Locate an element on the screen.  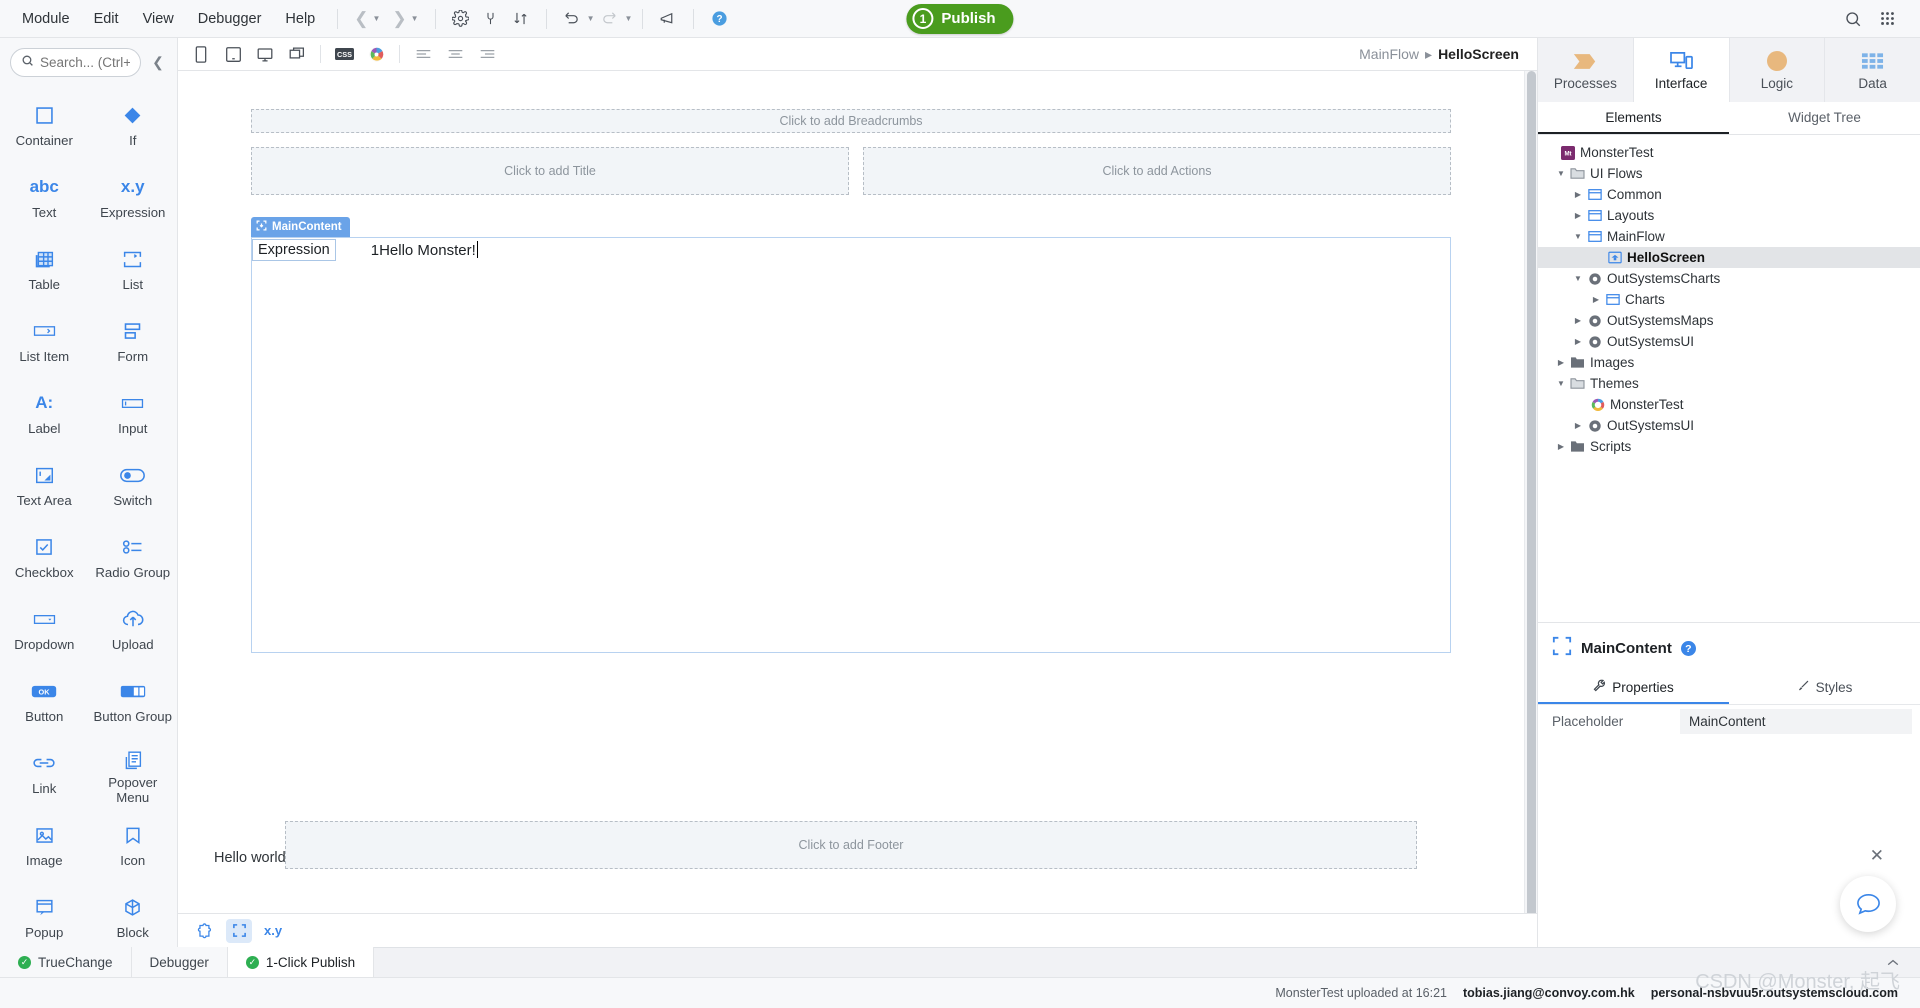
widget-label-widget: A: Label is located at coordinates (44, 415).